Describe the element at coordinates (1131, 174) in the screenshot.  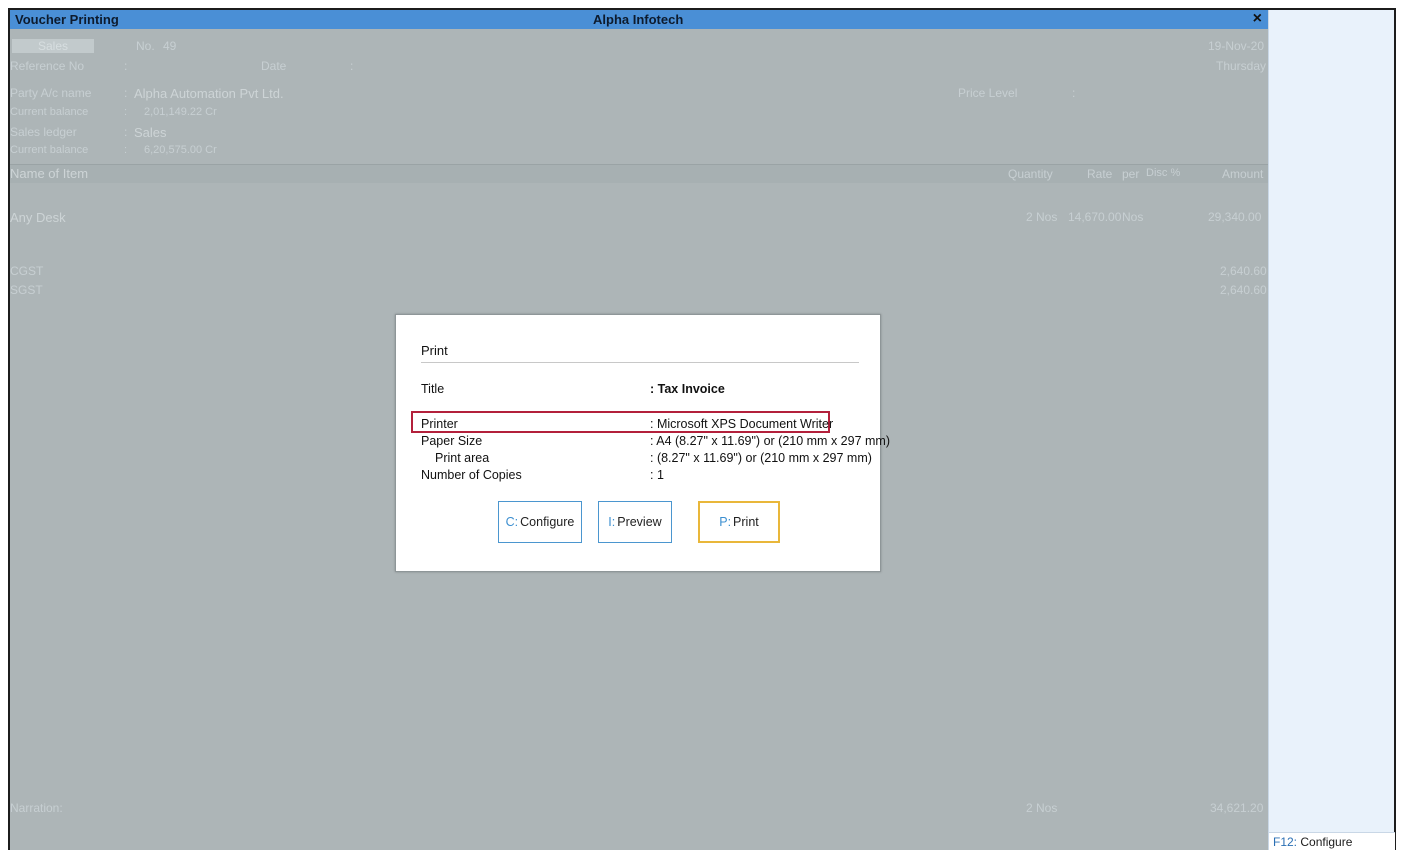
I see `col-per: per` at that location.